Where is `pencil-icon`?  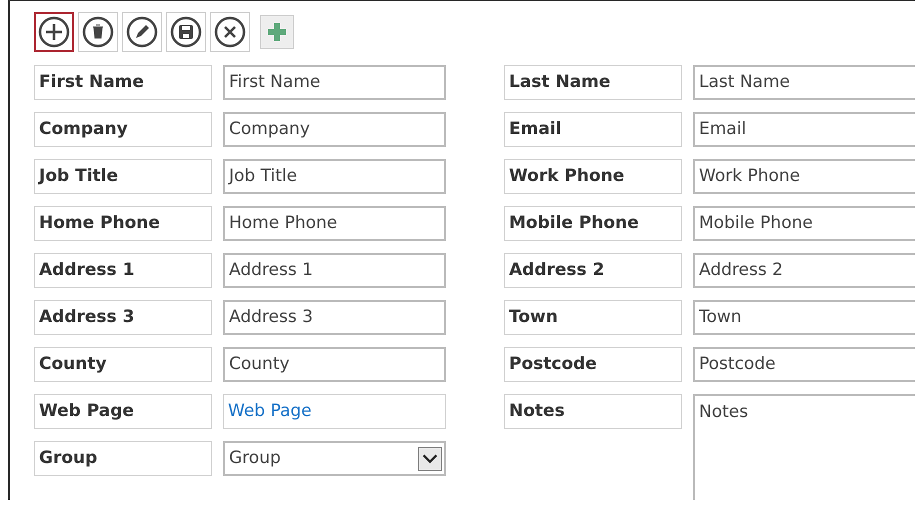
pencil-icon is located at coordinates (142, 32).